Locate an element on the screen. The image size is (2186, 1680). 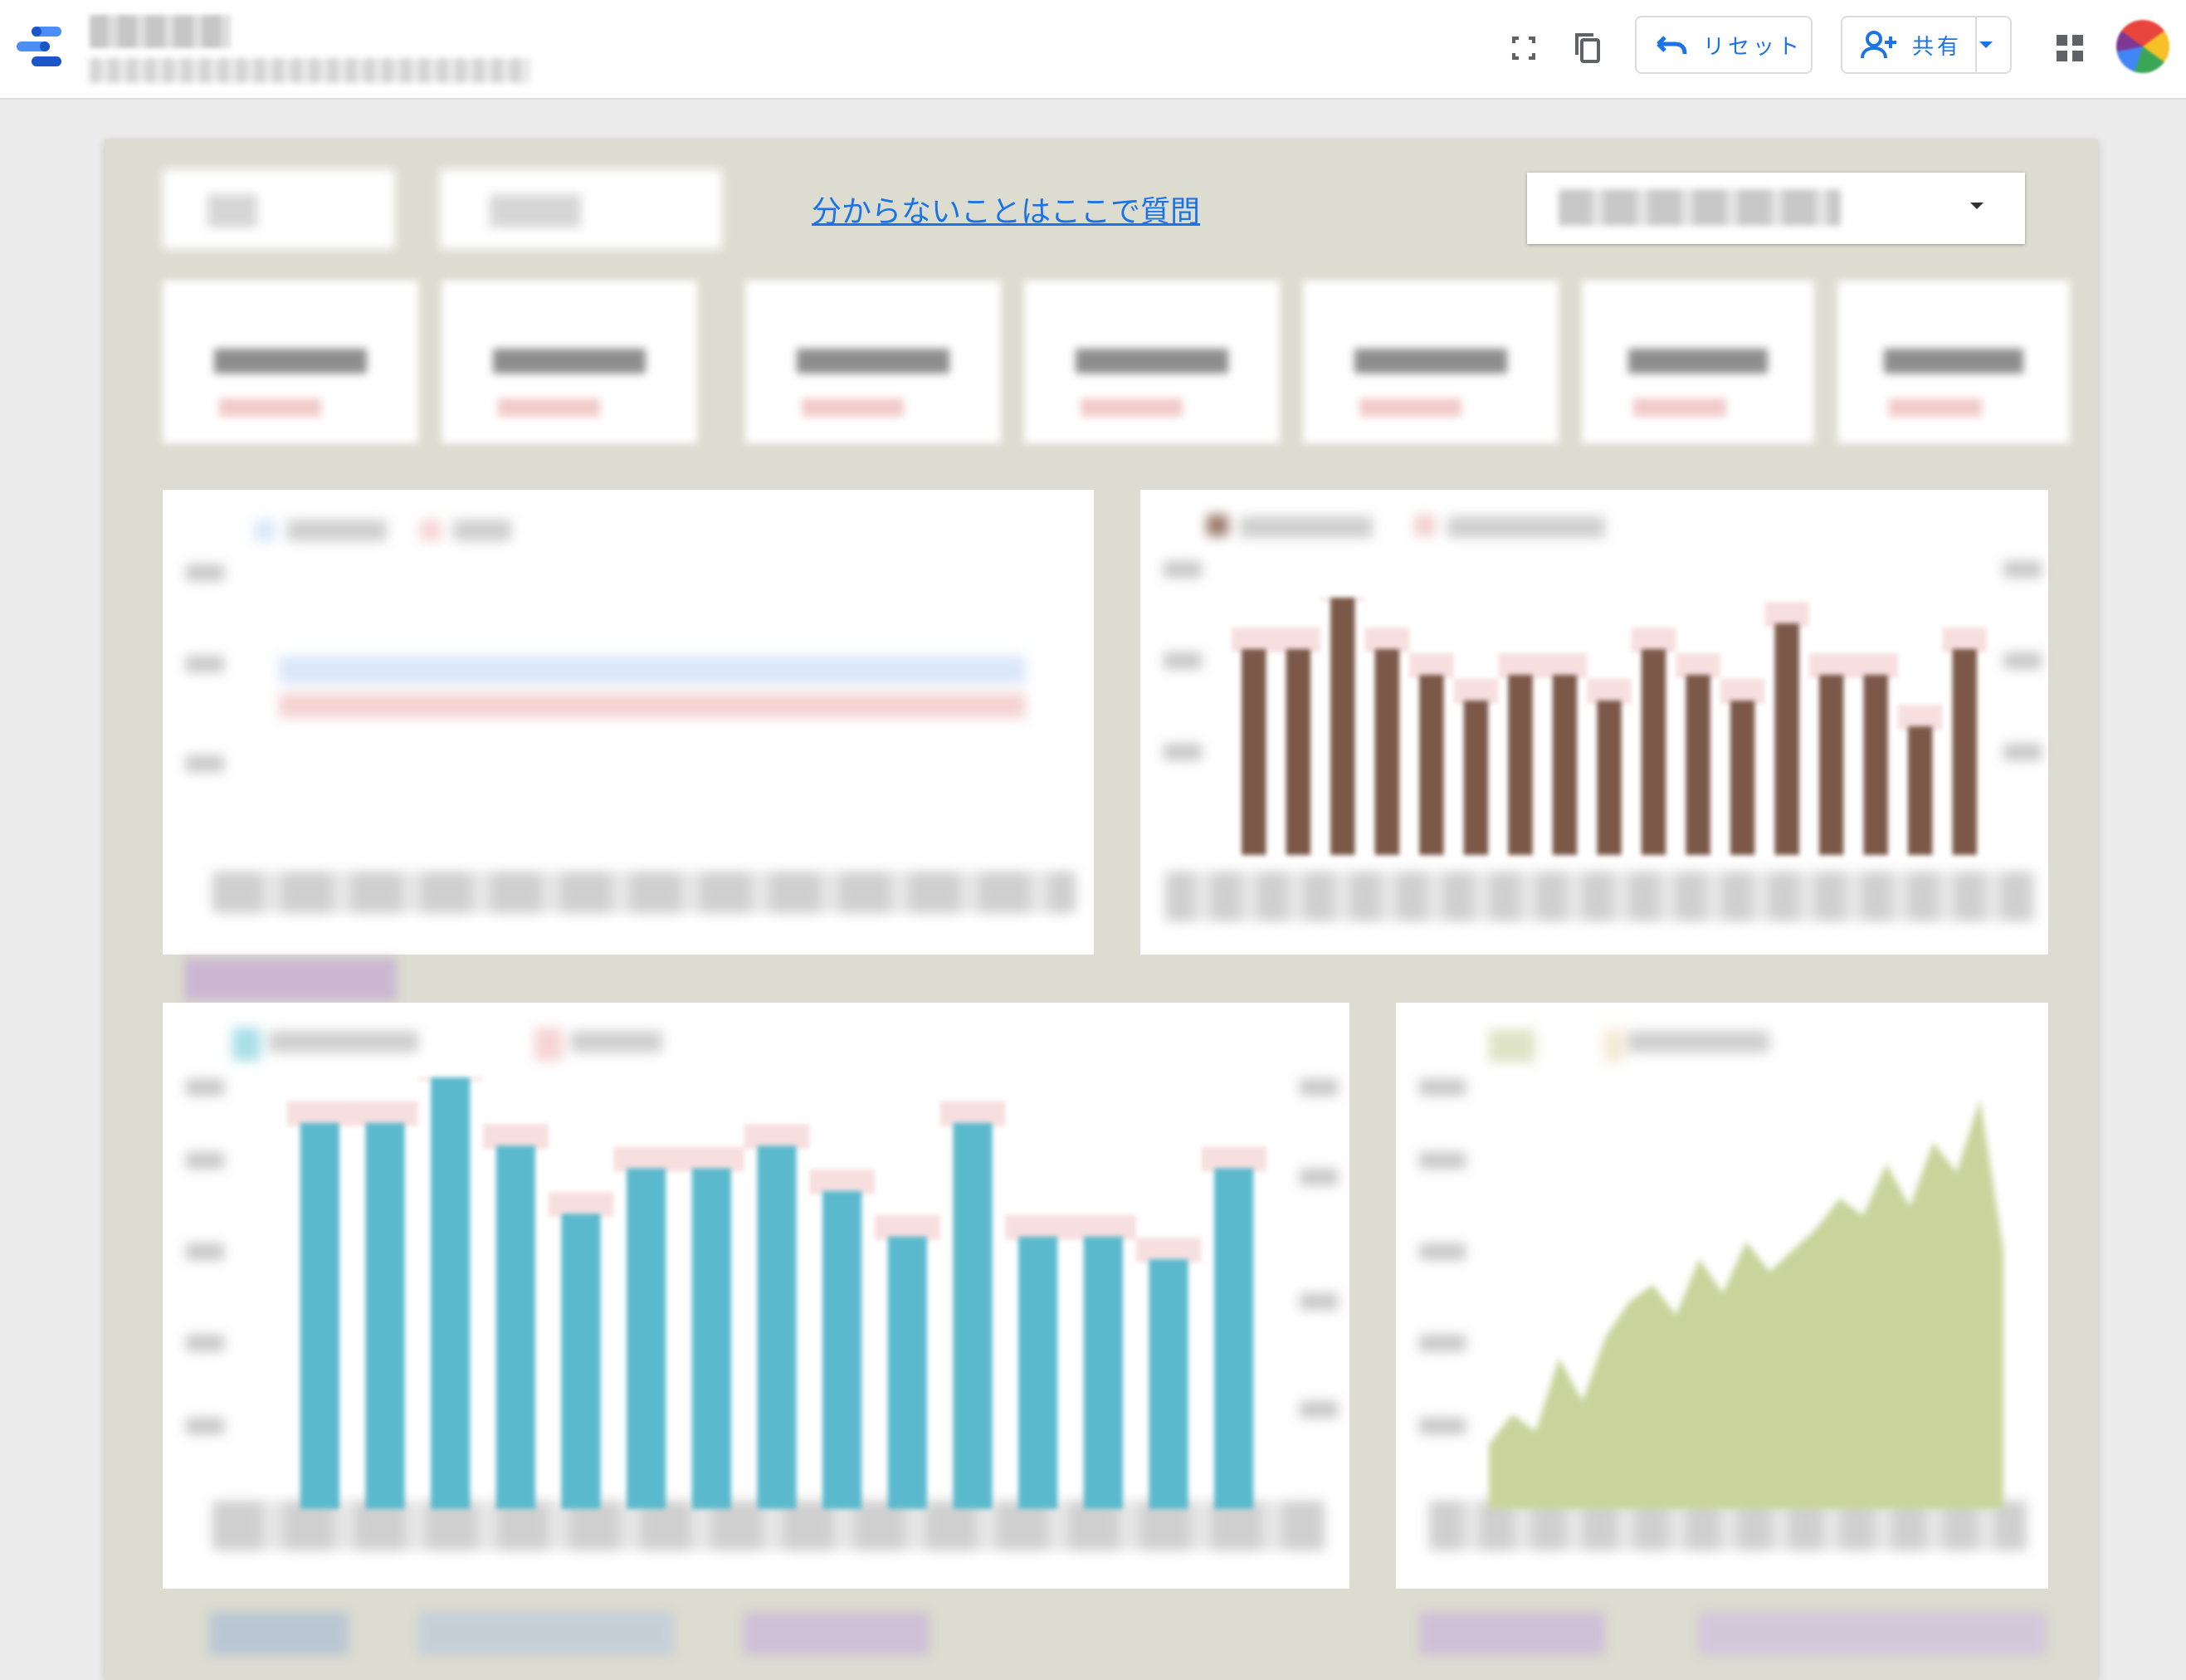
area-series is located at coordinates (1746, 1304).